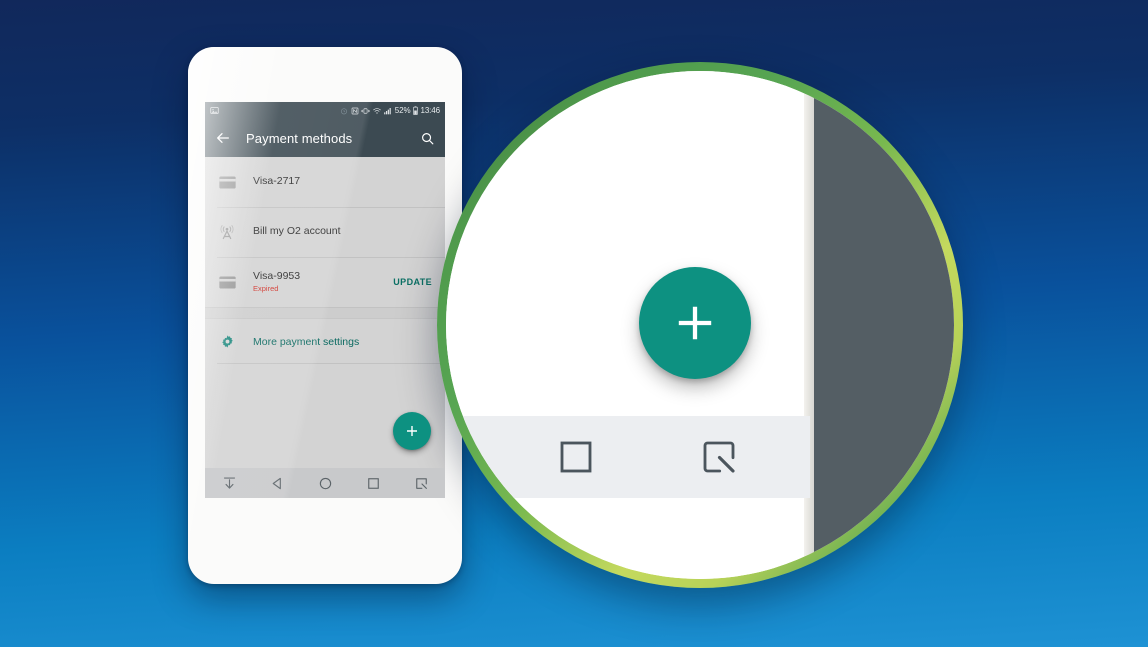 The width and height of the screenshot is (1148, 647). I want to click on vibrate-icon, so click(365, 110).